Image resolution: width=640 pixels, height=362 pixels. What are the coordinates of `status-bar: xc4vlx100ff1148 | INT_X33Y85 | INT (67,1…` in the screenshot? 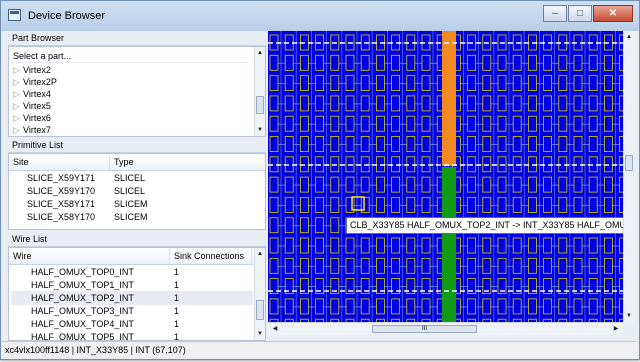 It's located at (319, 349).